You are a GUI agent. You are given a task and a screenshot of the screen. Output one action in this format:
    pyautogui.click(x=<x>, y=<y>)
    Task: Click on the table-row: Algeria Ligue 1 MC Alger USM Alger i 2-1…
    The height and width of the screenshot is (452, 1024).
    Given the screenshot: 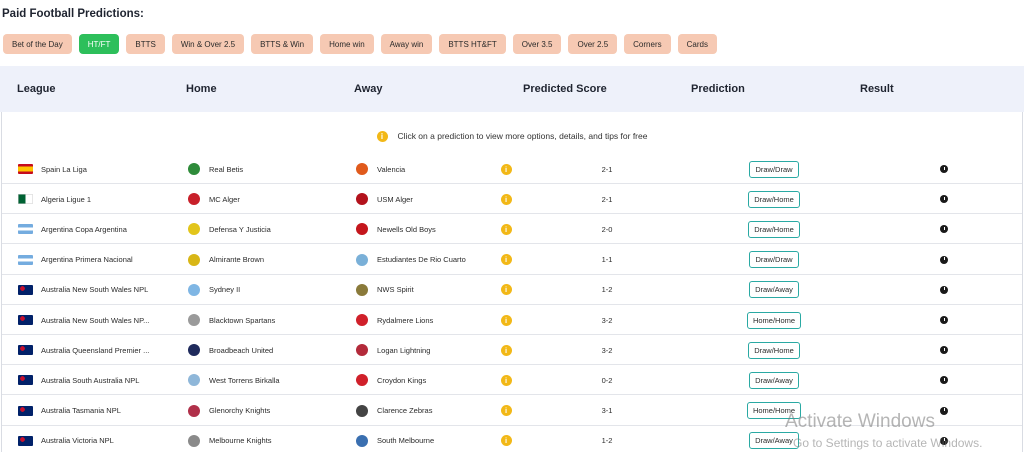 What is the action you would take?
    pyautogui.click(x=512, y=199)
    